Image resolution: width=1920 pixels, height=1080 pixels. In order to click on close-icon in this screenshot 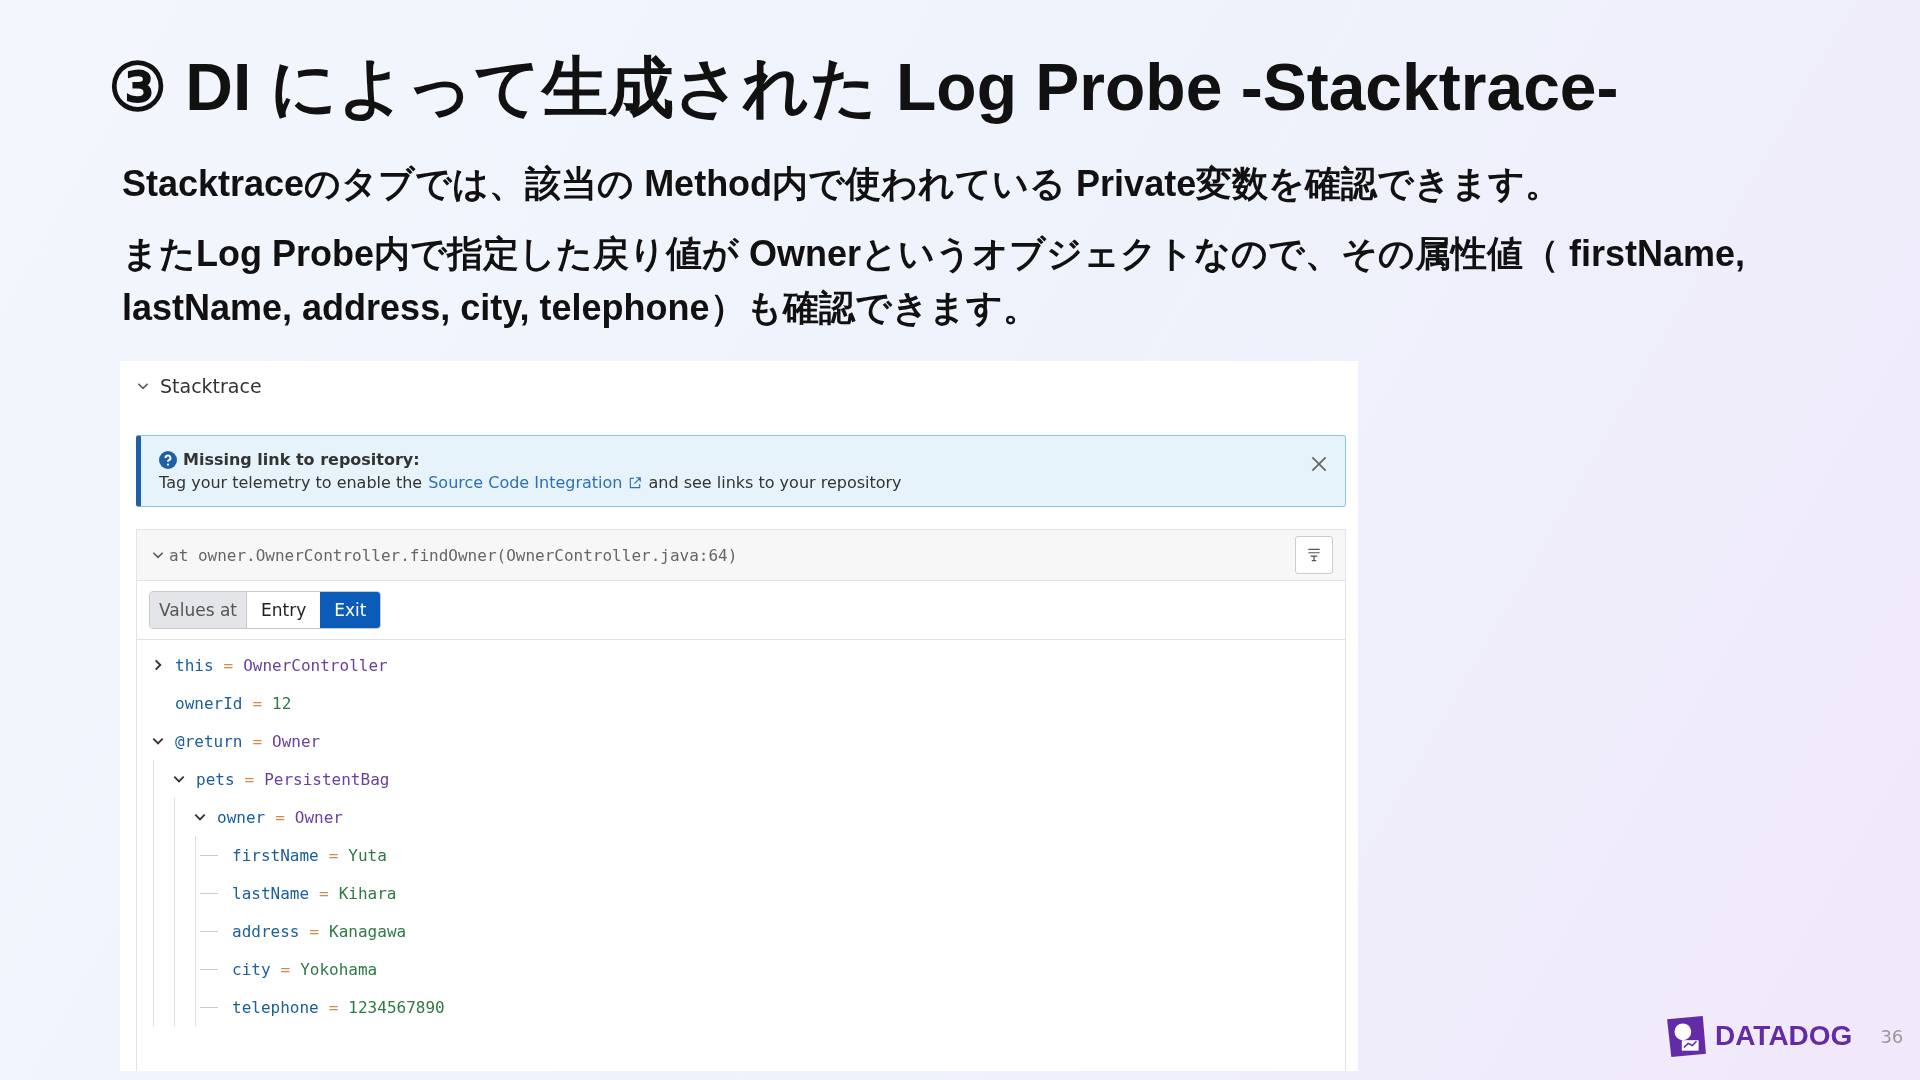, I will do `click(1319, 464)`.